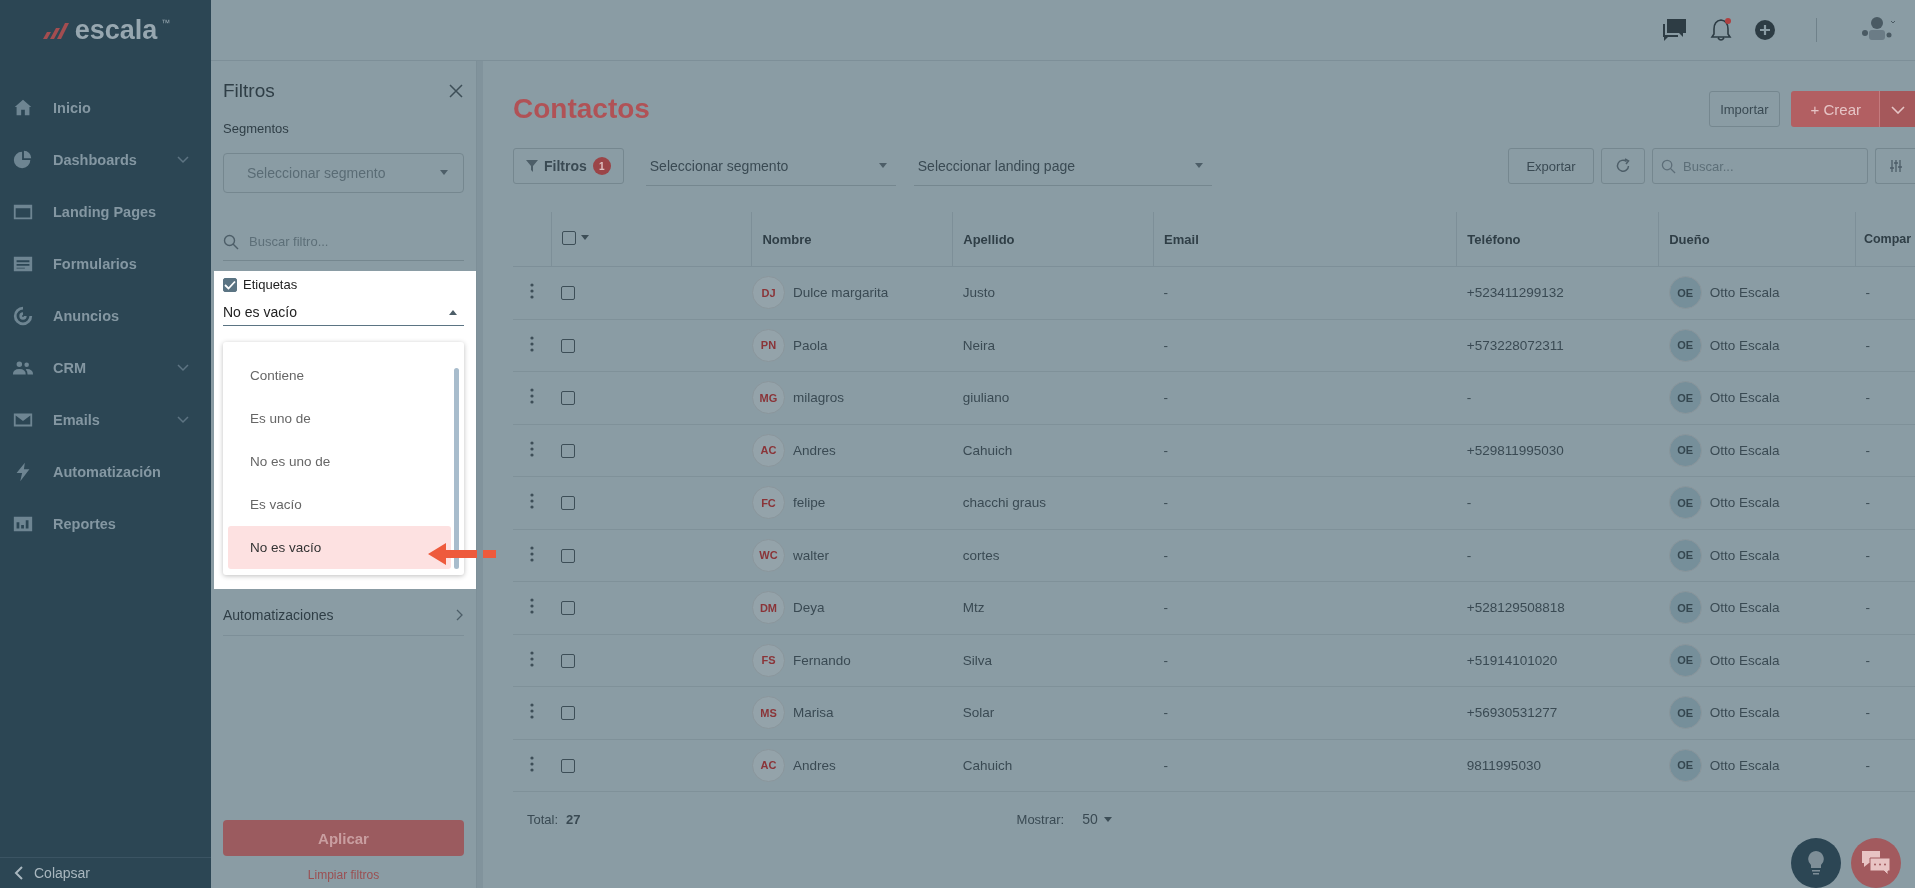  I want to click on avatar: AC, so click(768, 765).